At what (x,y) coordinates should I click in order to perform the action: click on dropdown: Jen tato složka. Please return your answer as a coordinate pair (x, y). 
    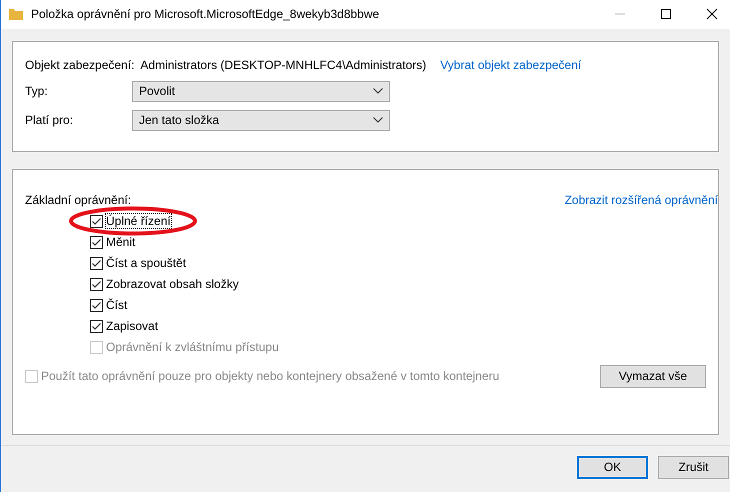
    Looking at the image, I should click on (261, 120).